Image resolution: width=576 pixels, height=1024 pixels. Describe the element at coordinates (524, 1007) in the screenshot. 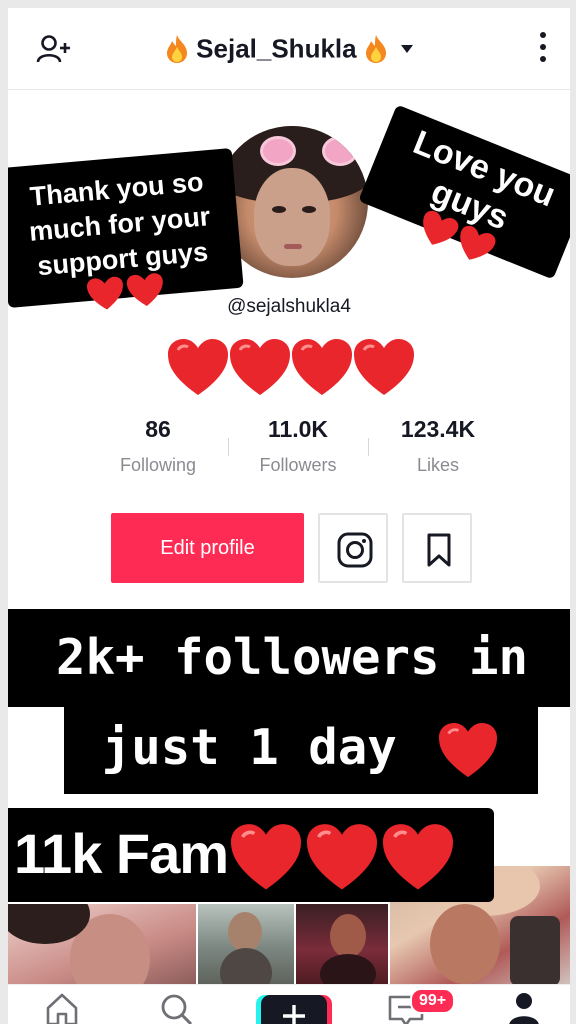

I see `profile-icon` at that location.